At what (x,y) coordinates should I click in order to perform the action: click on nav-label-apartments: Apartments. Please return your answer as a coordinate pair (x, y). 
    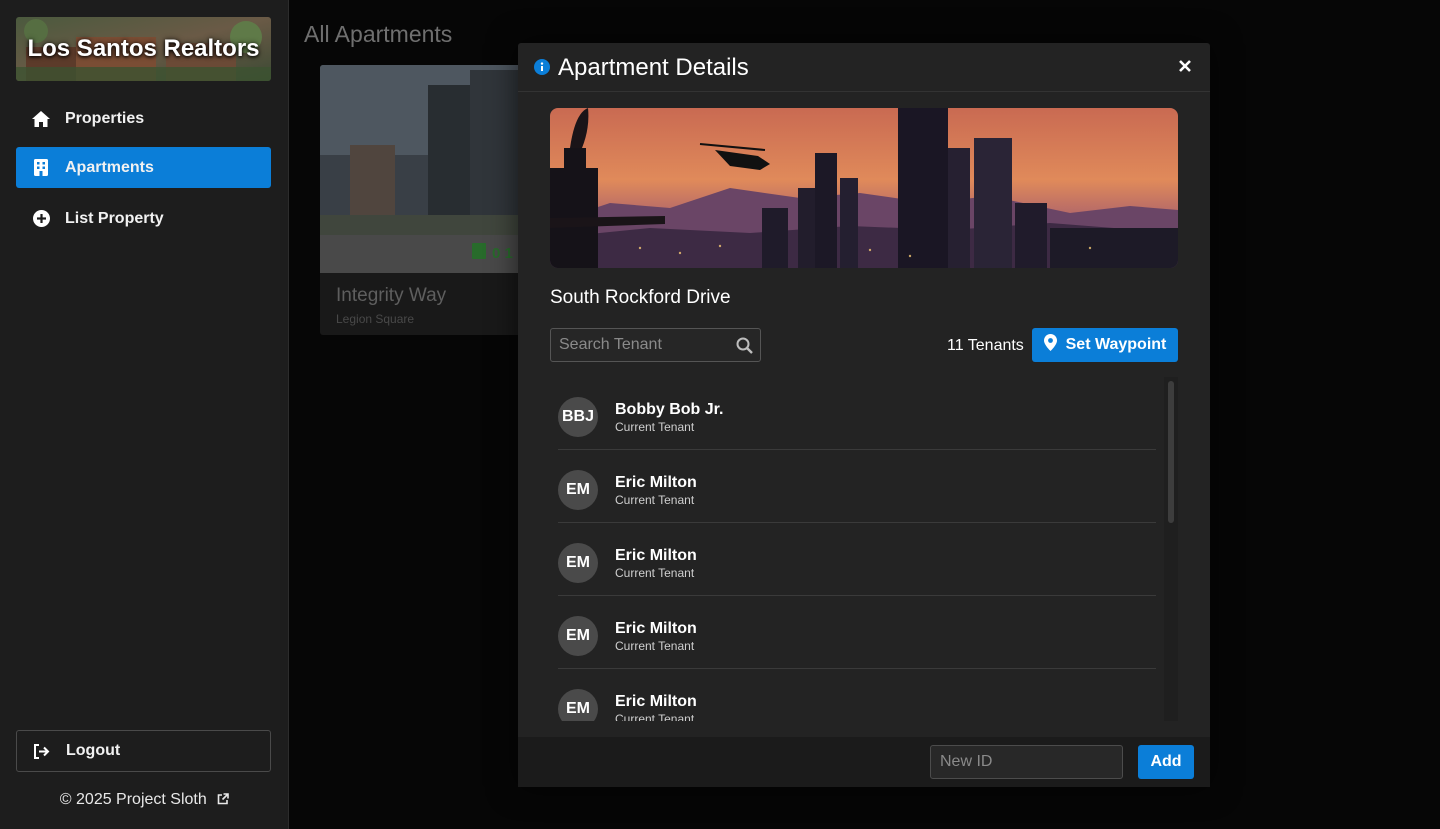
    Looking at the image, I should click on (109, 167).